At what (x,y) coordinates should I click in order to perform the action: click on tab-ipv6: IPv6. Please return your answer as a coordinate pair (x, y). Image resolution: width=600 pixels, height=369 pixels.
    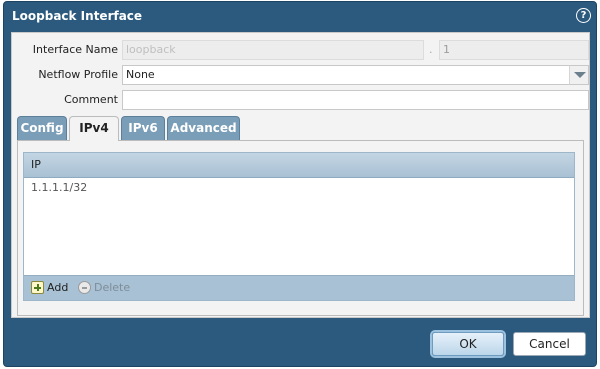
    Looking at the image, I should click on (143, 128).